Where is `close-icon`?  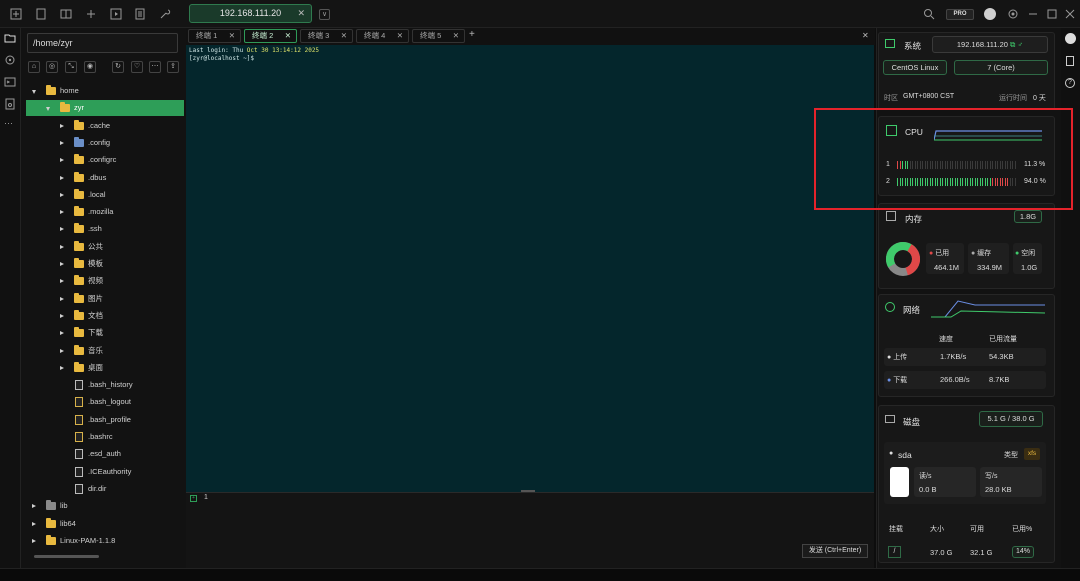
close-icon is located at coordinates (1070, 14).